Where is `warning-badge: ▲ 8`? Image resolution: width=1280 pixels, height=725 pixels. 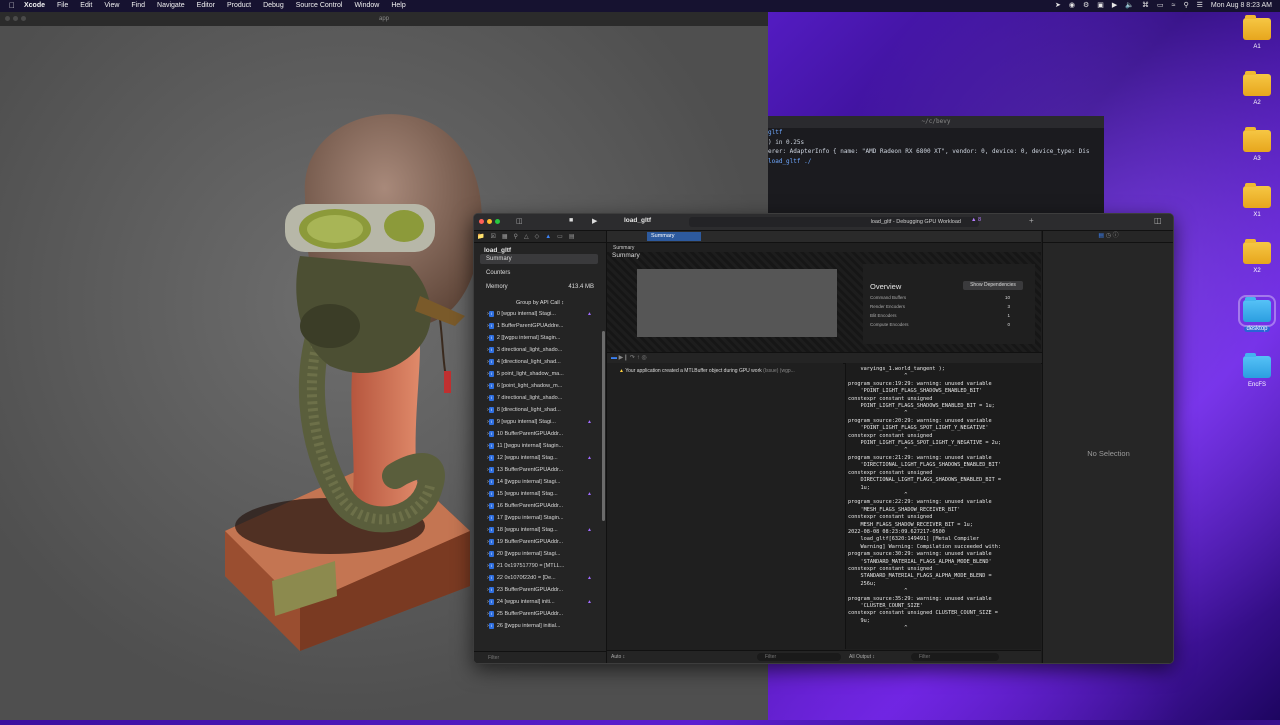 warning-badge: ▲ 8 is located at coordinates (976, 220).